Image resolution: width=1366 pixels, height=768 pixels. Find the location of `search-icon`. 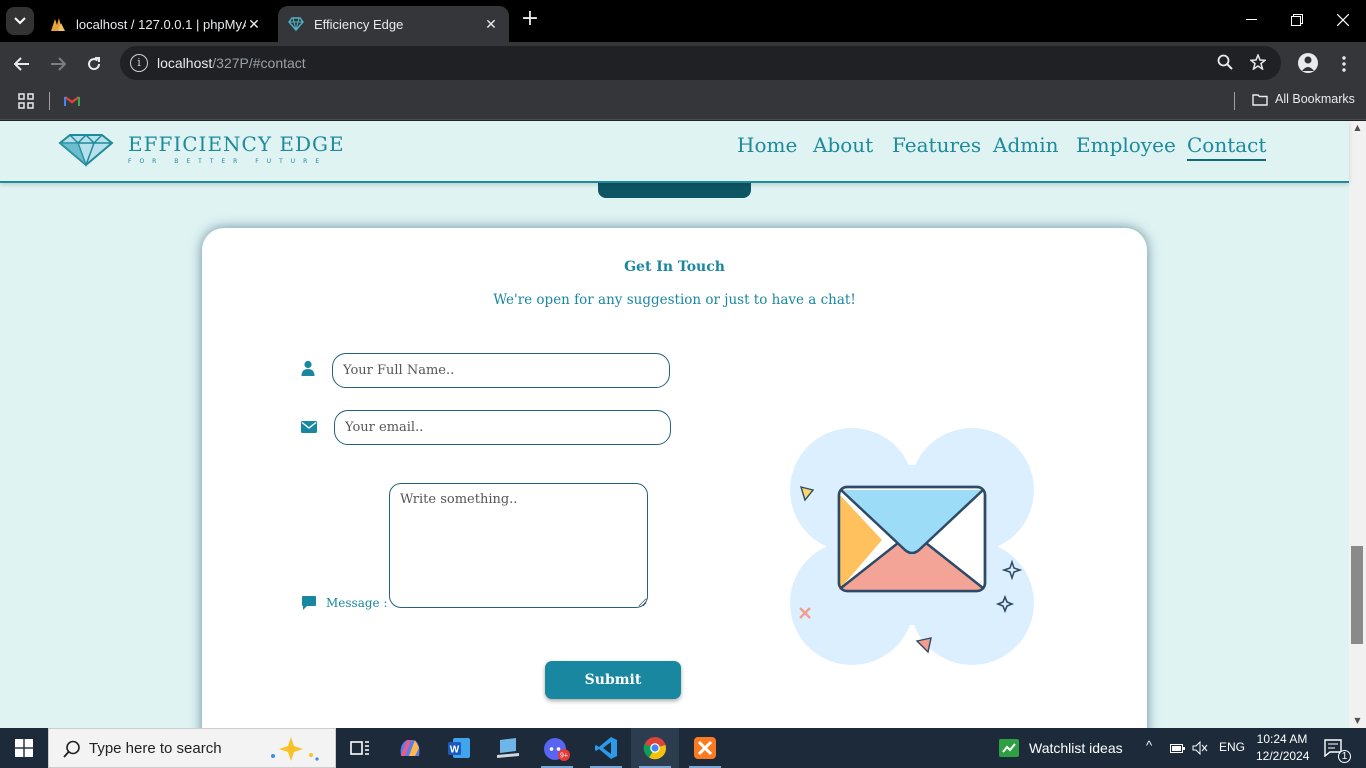

search-icon is located at coordinates (71, 749).